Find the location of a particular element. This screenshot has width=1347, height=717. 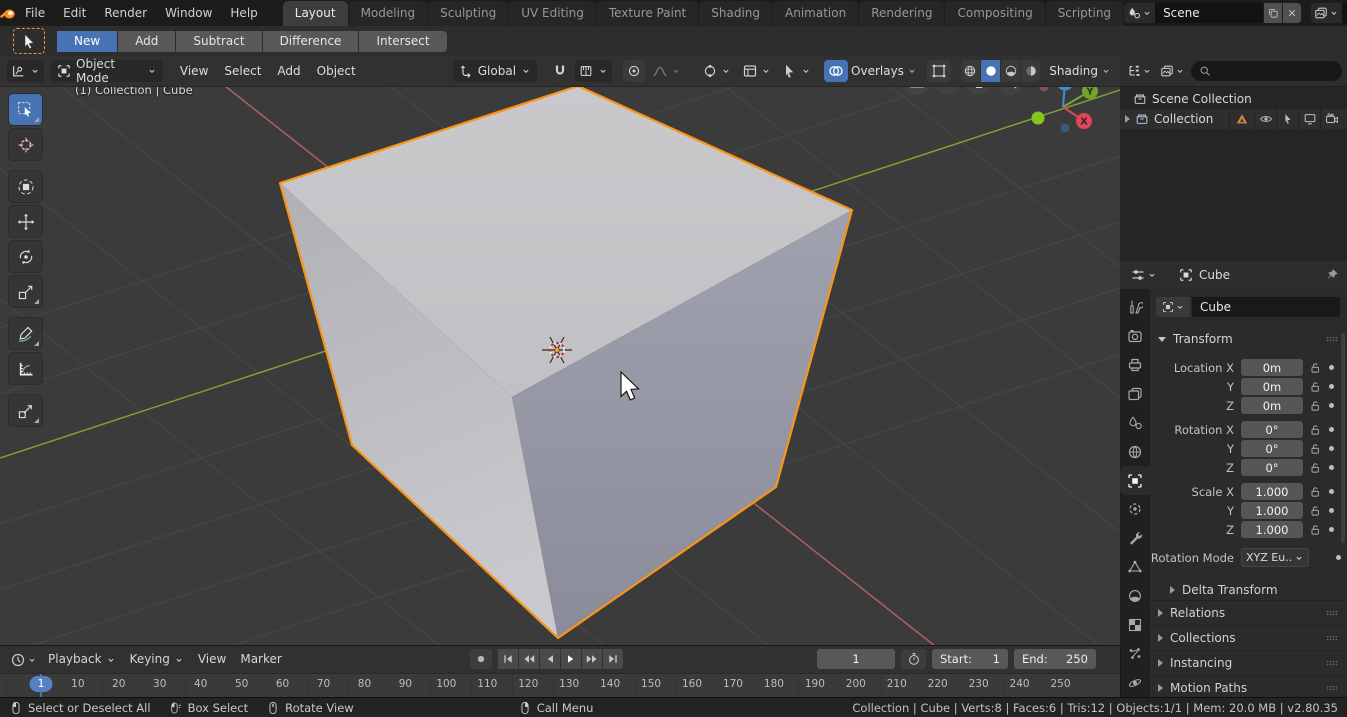

shading-solid-button is located at coordinates (991, 71).